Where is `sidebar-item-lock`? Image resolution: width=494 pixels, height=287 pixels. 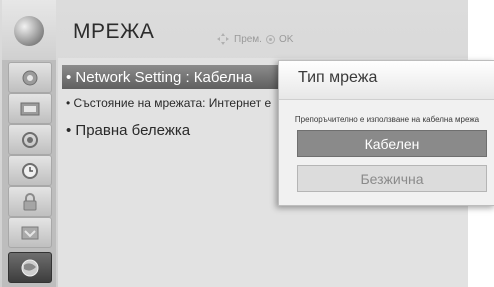 sidebar-item-lock is located at coordinates (30, 201).